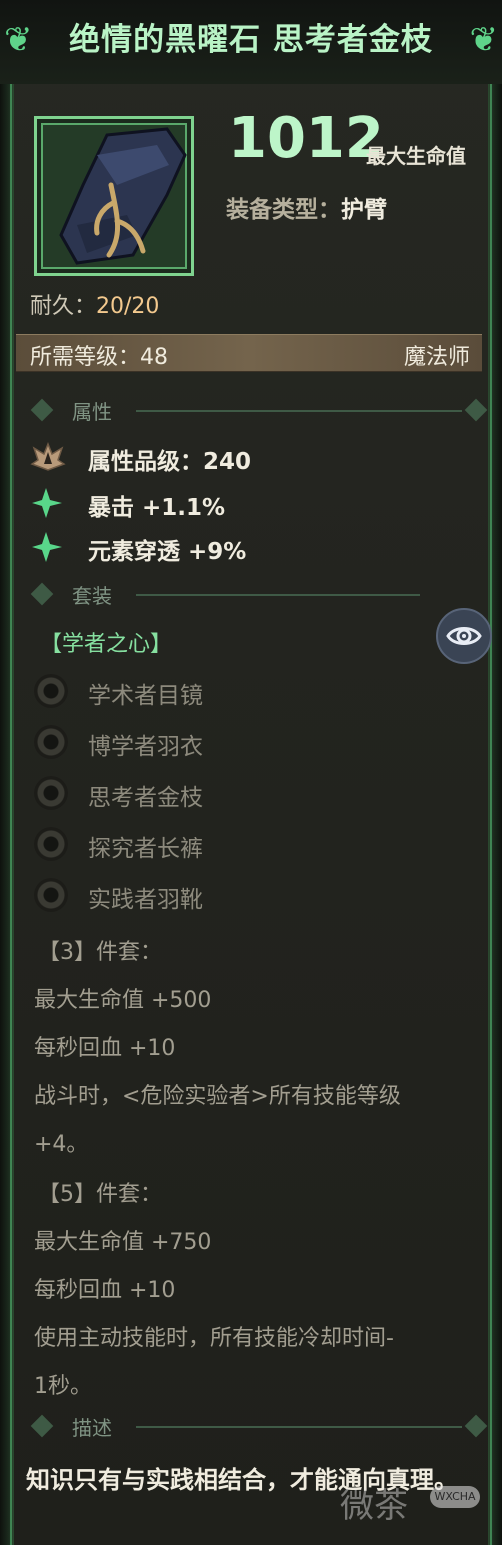  I want to click on set-bonus-5-head: 【5】件套：, so click(100, 1194).